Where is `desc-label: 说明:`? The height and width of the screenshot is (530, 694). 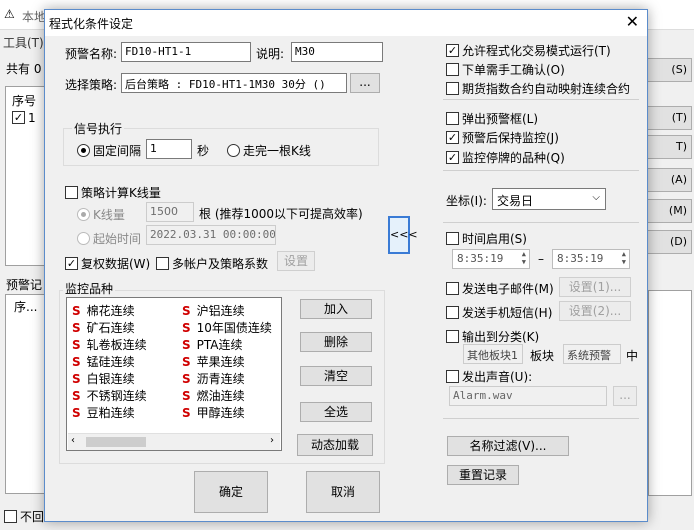
desc-label: 说明: is located at coordinates (270, 54).